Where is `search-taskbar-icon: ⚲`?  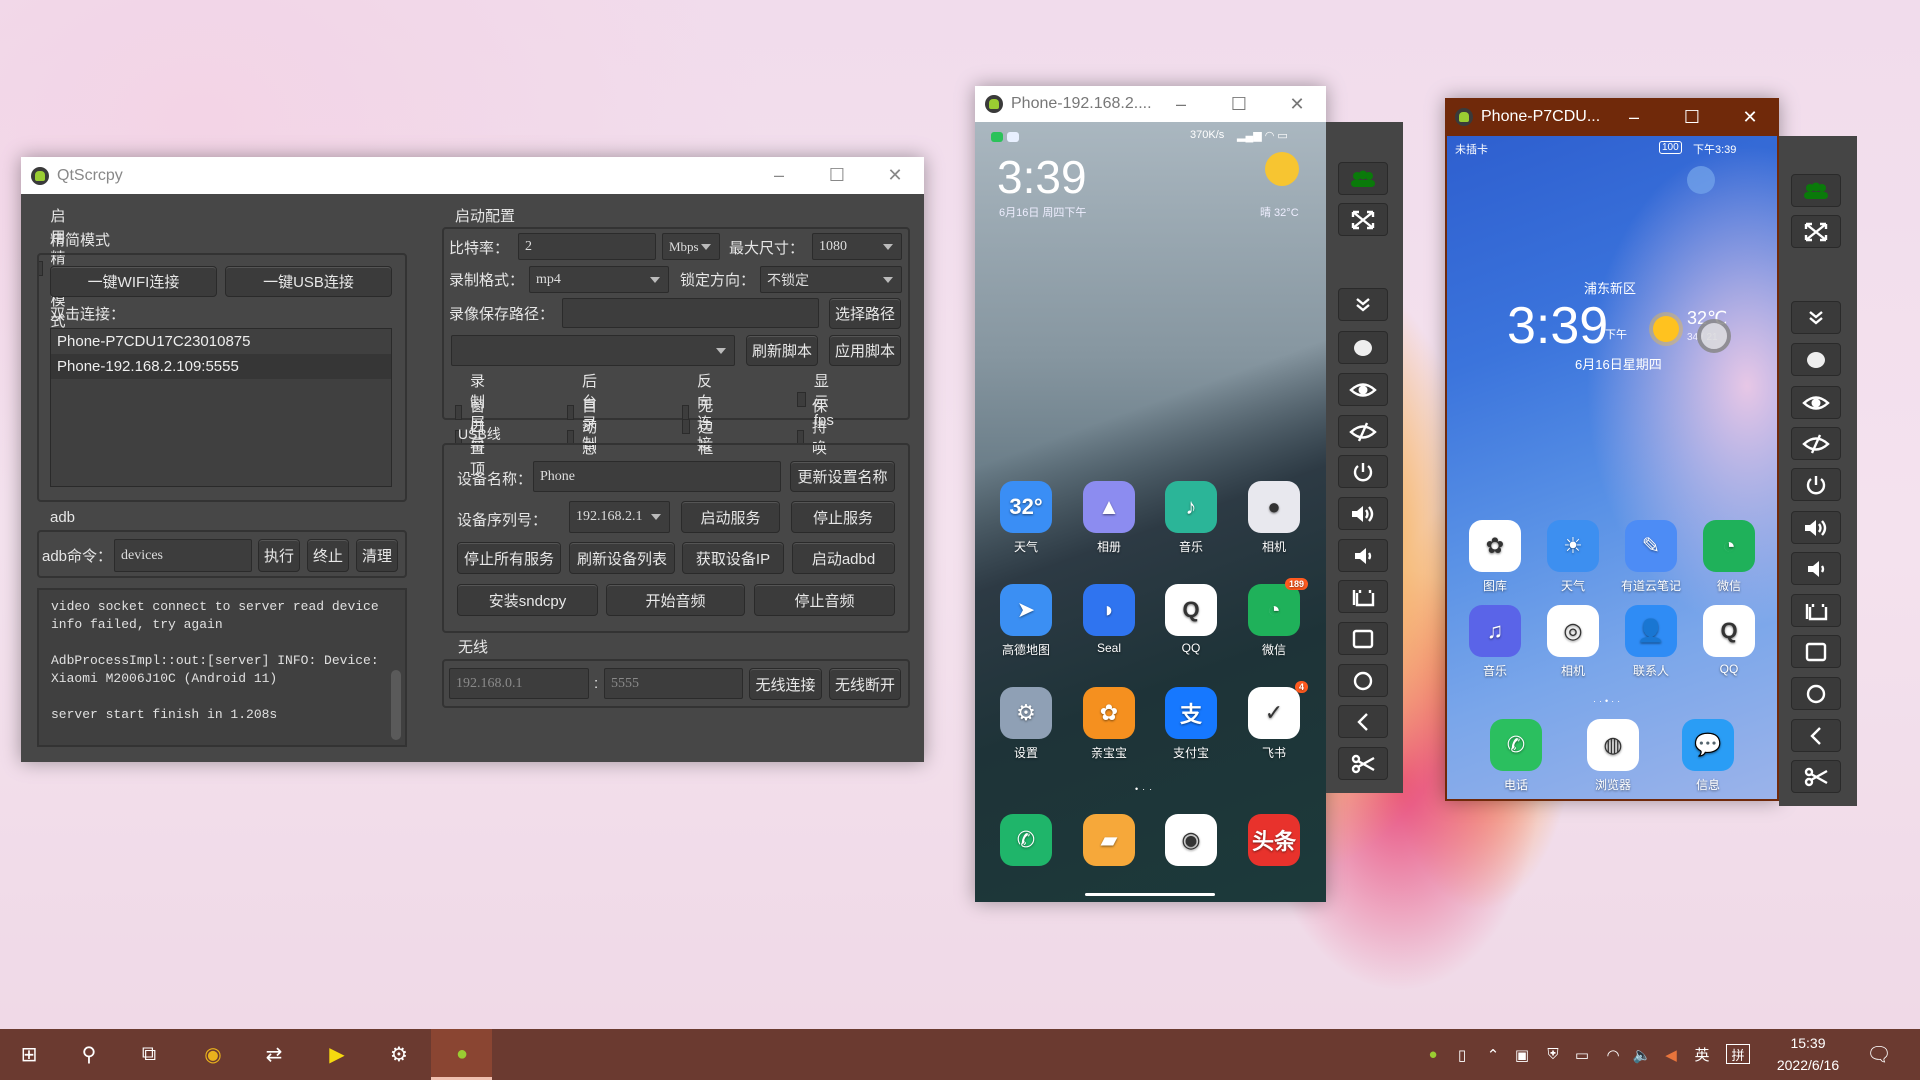
search-taskbar-icon: ⚲ is located at coordinates (89, 1054).